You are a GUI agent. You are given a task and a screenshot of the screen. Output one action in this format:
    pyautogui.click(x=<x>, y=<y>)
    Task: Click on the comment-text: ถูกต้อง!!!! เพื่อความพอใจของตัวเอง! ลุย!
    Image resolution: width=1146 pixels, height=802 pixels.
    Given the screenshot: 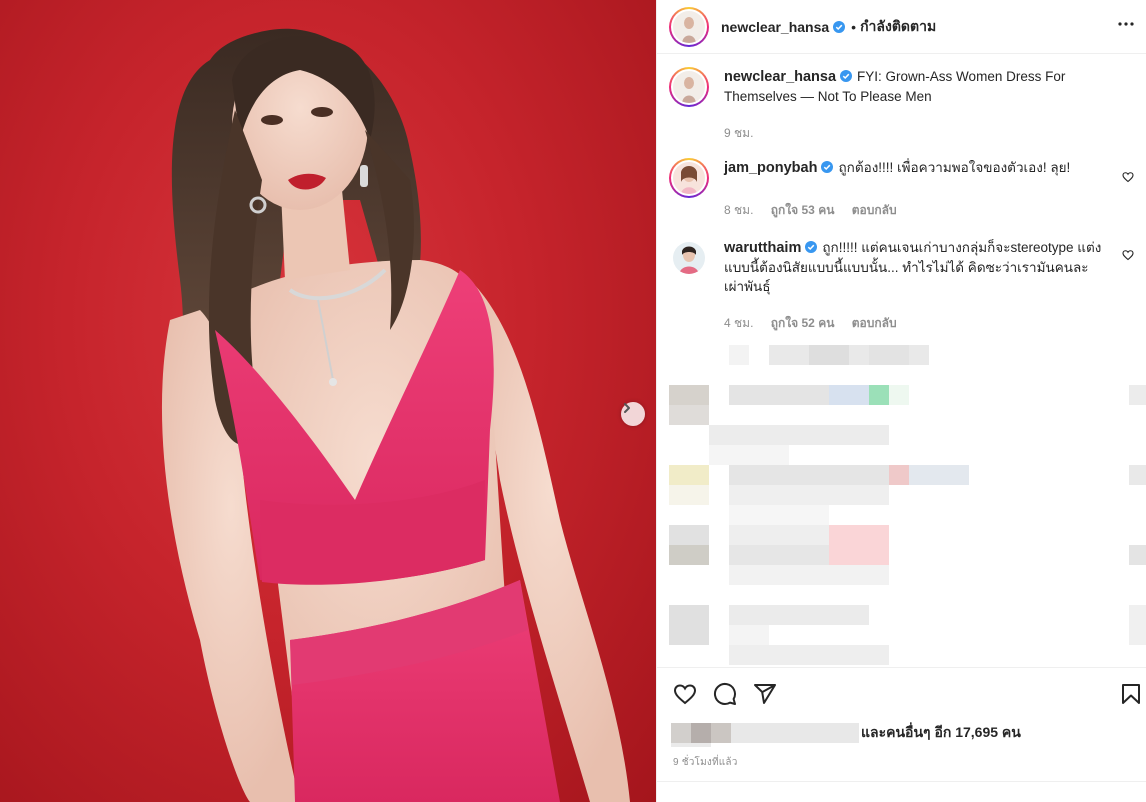 What is the action you would take?
    pyautogui.click(x=954, y=167)
    